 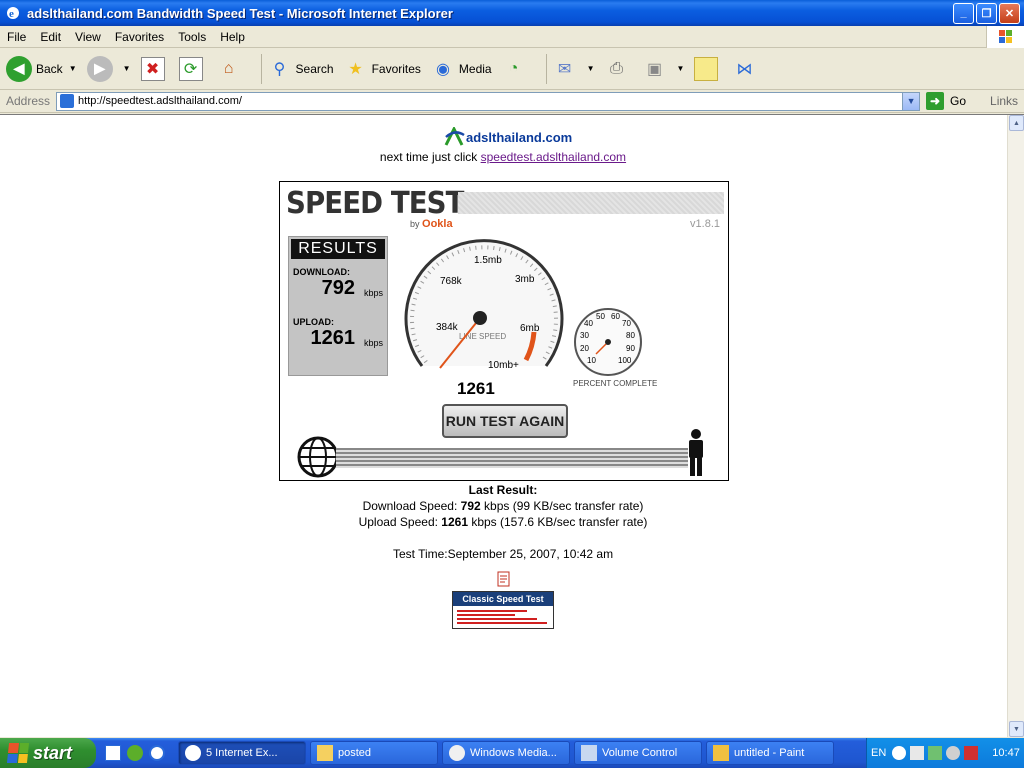 I want to click on forward-dropdown-icon: ▼, so click(x=127, y=68).